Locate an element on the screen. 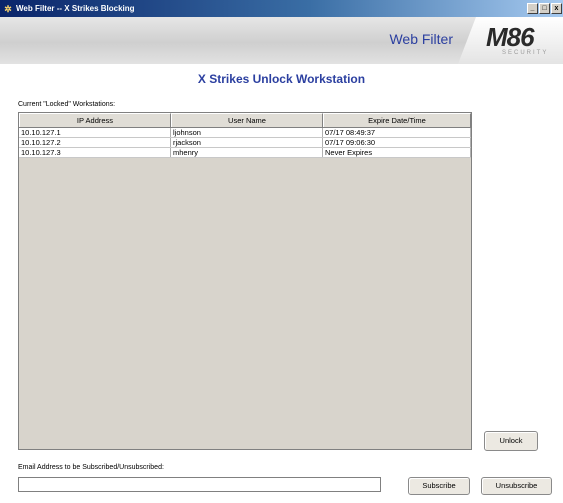 This screenshot has height=503, width=563. table-row: 10.10.127.3 mhenry Never Expires is located at coordinates (245, 153).